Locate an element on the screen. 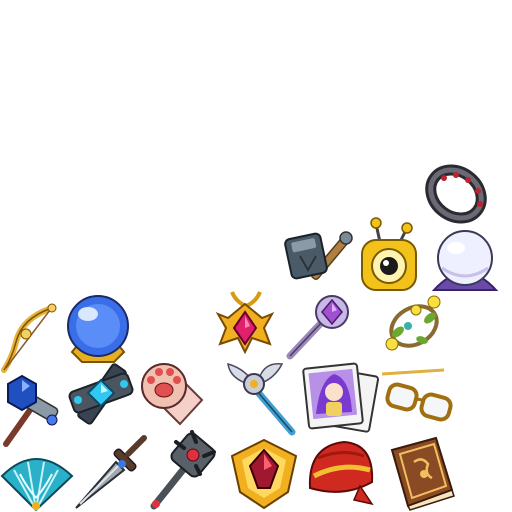 This screenshot has height=512, width=512. hammer-icon is located at coordinates (320, 259).